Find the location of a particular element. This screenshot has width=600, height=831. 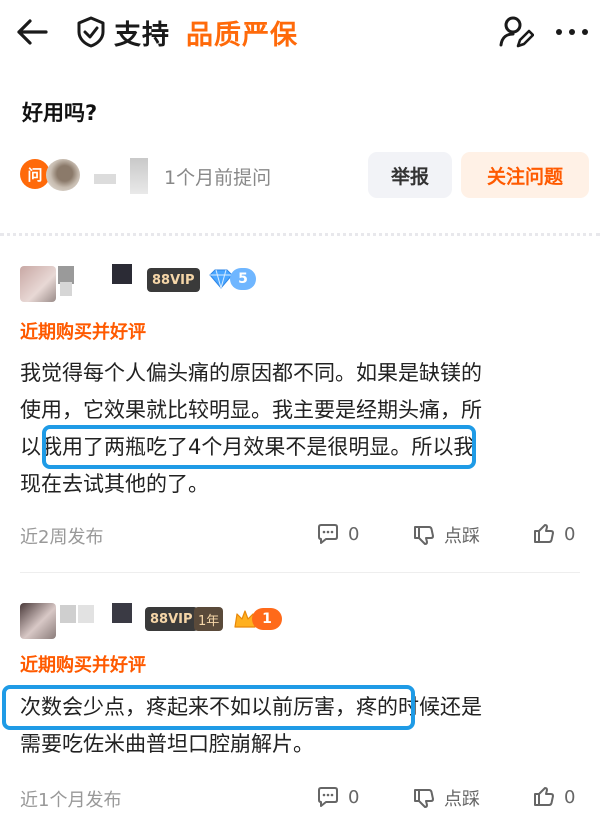

question-title: 好用吗? is located at coordinates (60, 113).